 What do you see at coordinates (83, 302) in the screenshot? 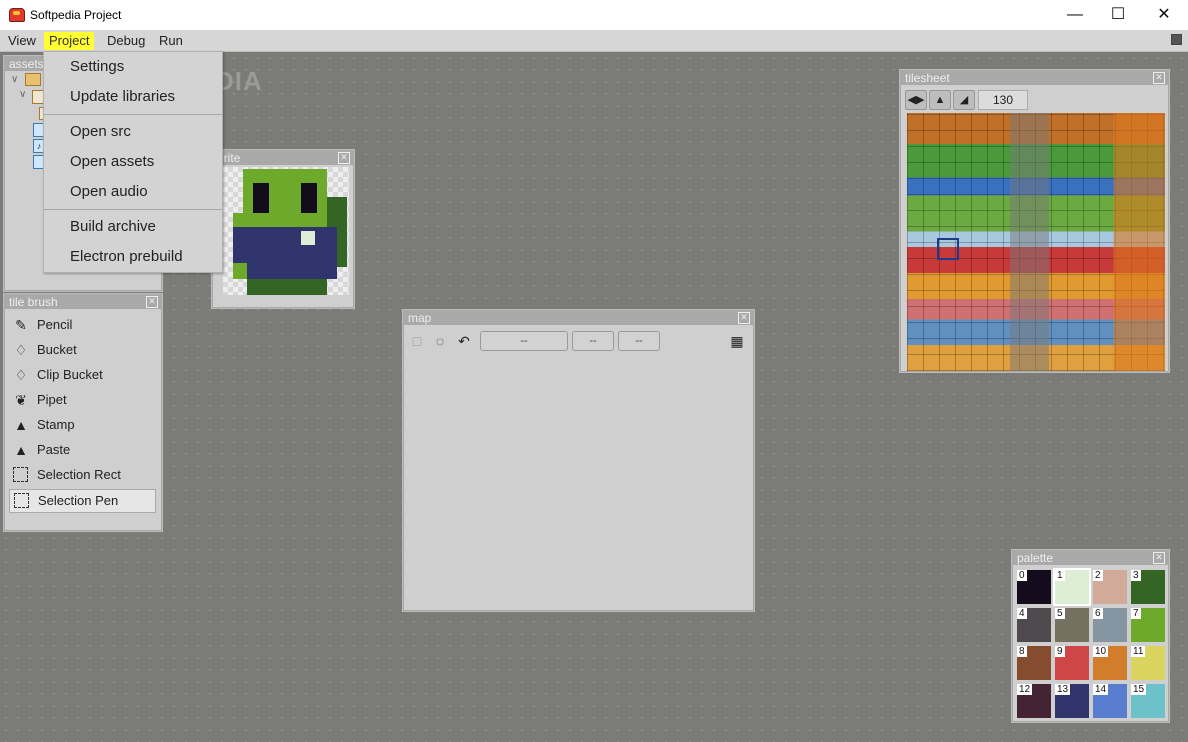
I see `tile-brush-header: tile brush ✕` at bounding box center [83, 302].